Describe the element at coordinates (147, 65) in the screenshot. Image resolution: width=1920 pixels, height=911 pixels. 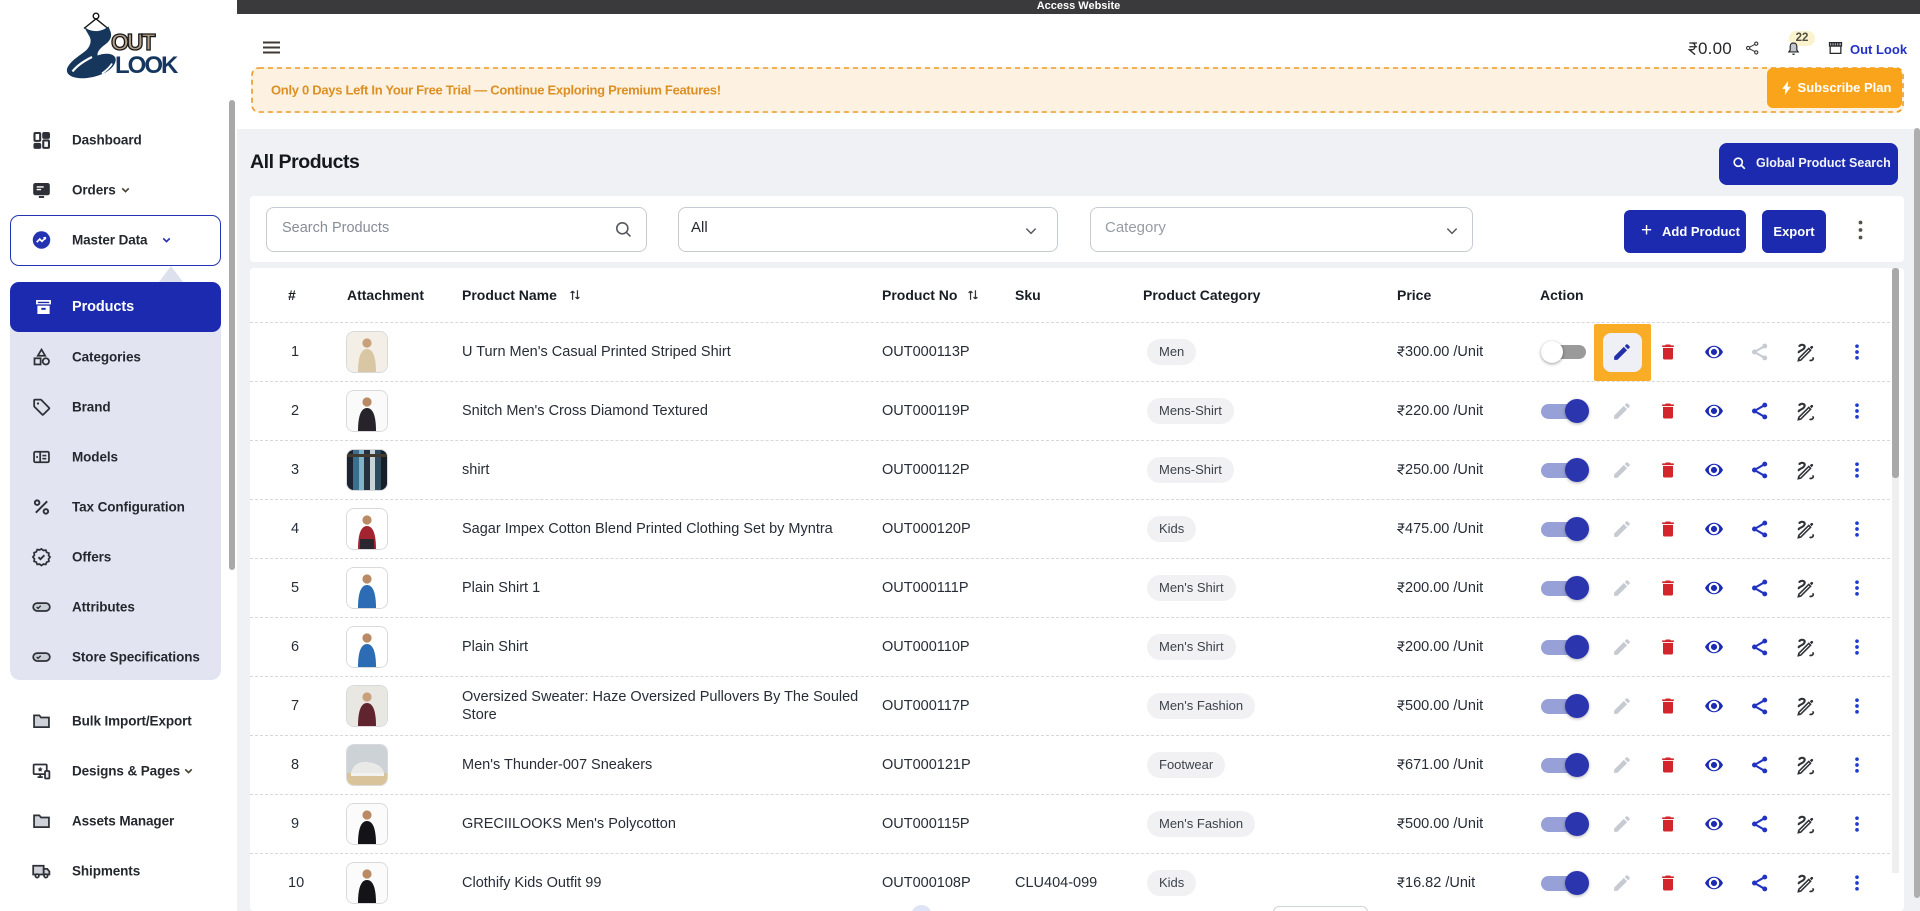
I see `svg-text: LOOK` at that location.